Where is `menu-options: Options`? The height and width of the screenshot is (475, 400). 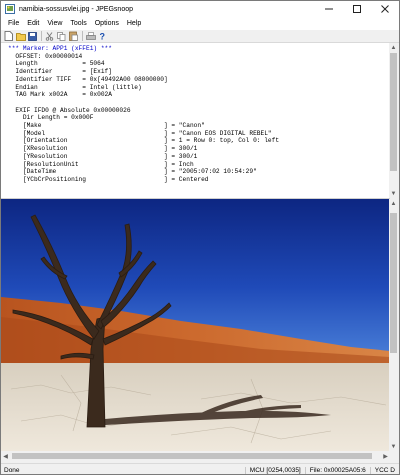 menu-options: Options is located at coordinates (107, 23).